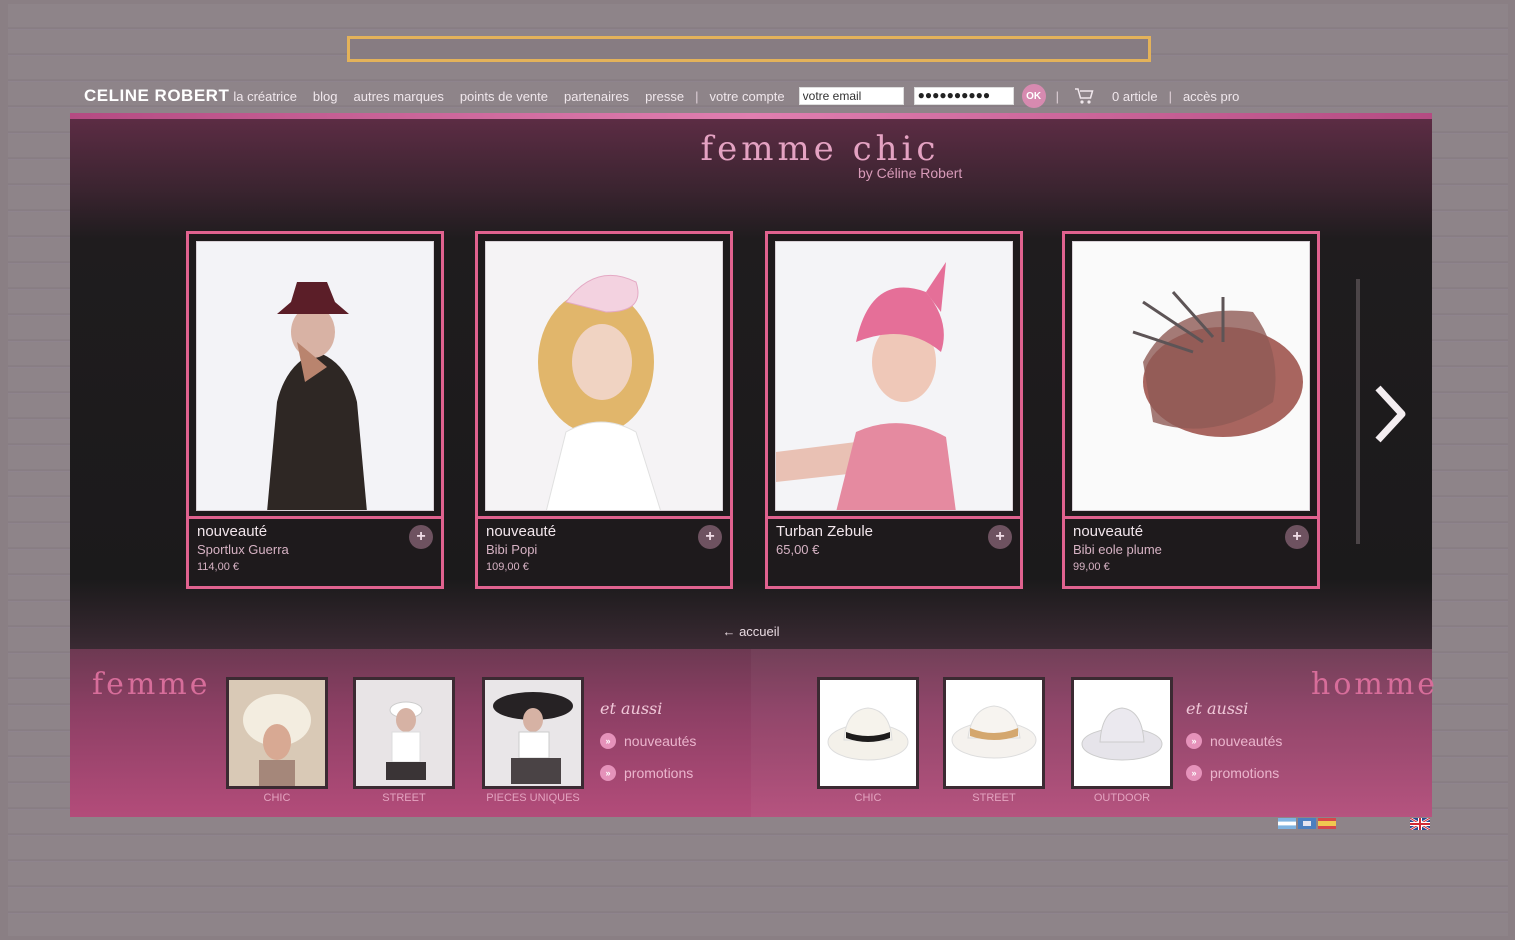  I want to click on brand-logo: CELINE ROBERT, so click(156, 96).